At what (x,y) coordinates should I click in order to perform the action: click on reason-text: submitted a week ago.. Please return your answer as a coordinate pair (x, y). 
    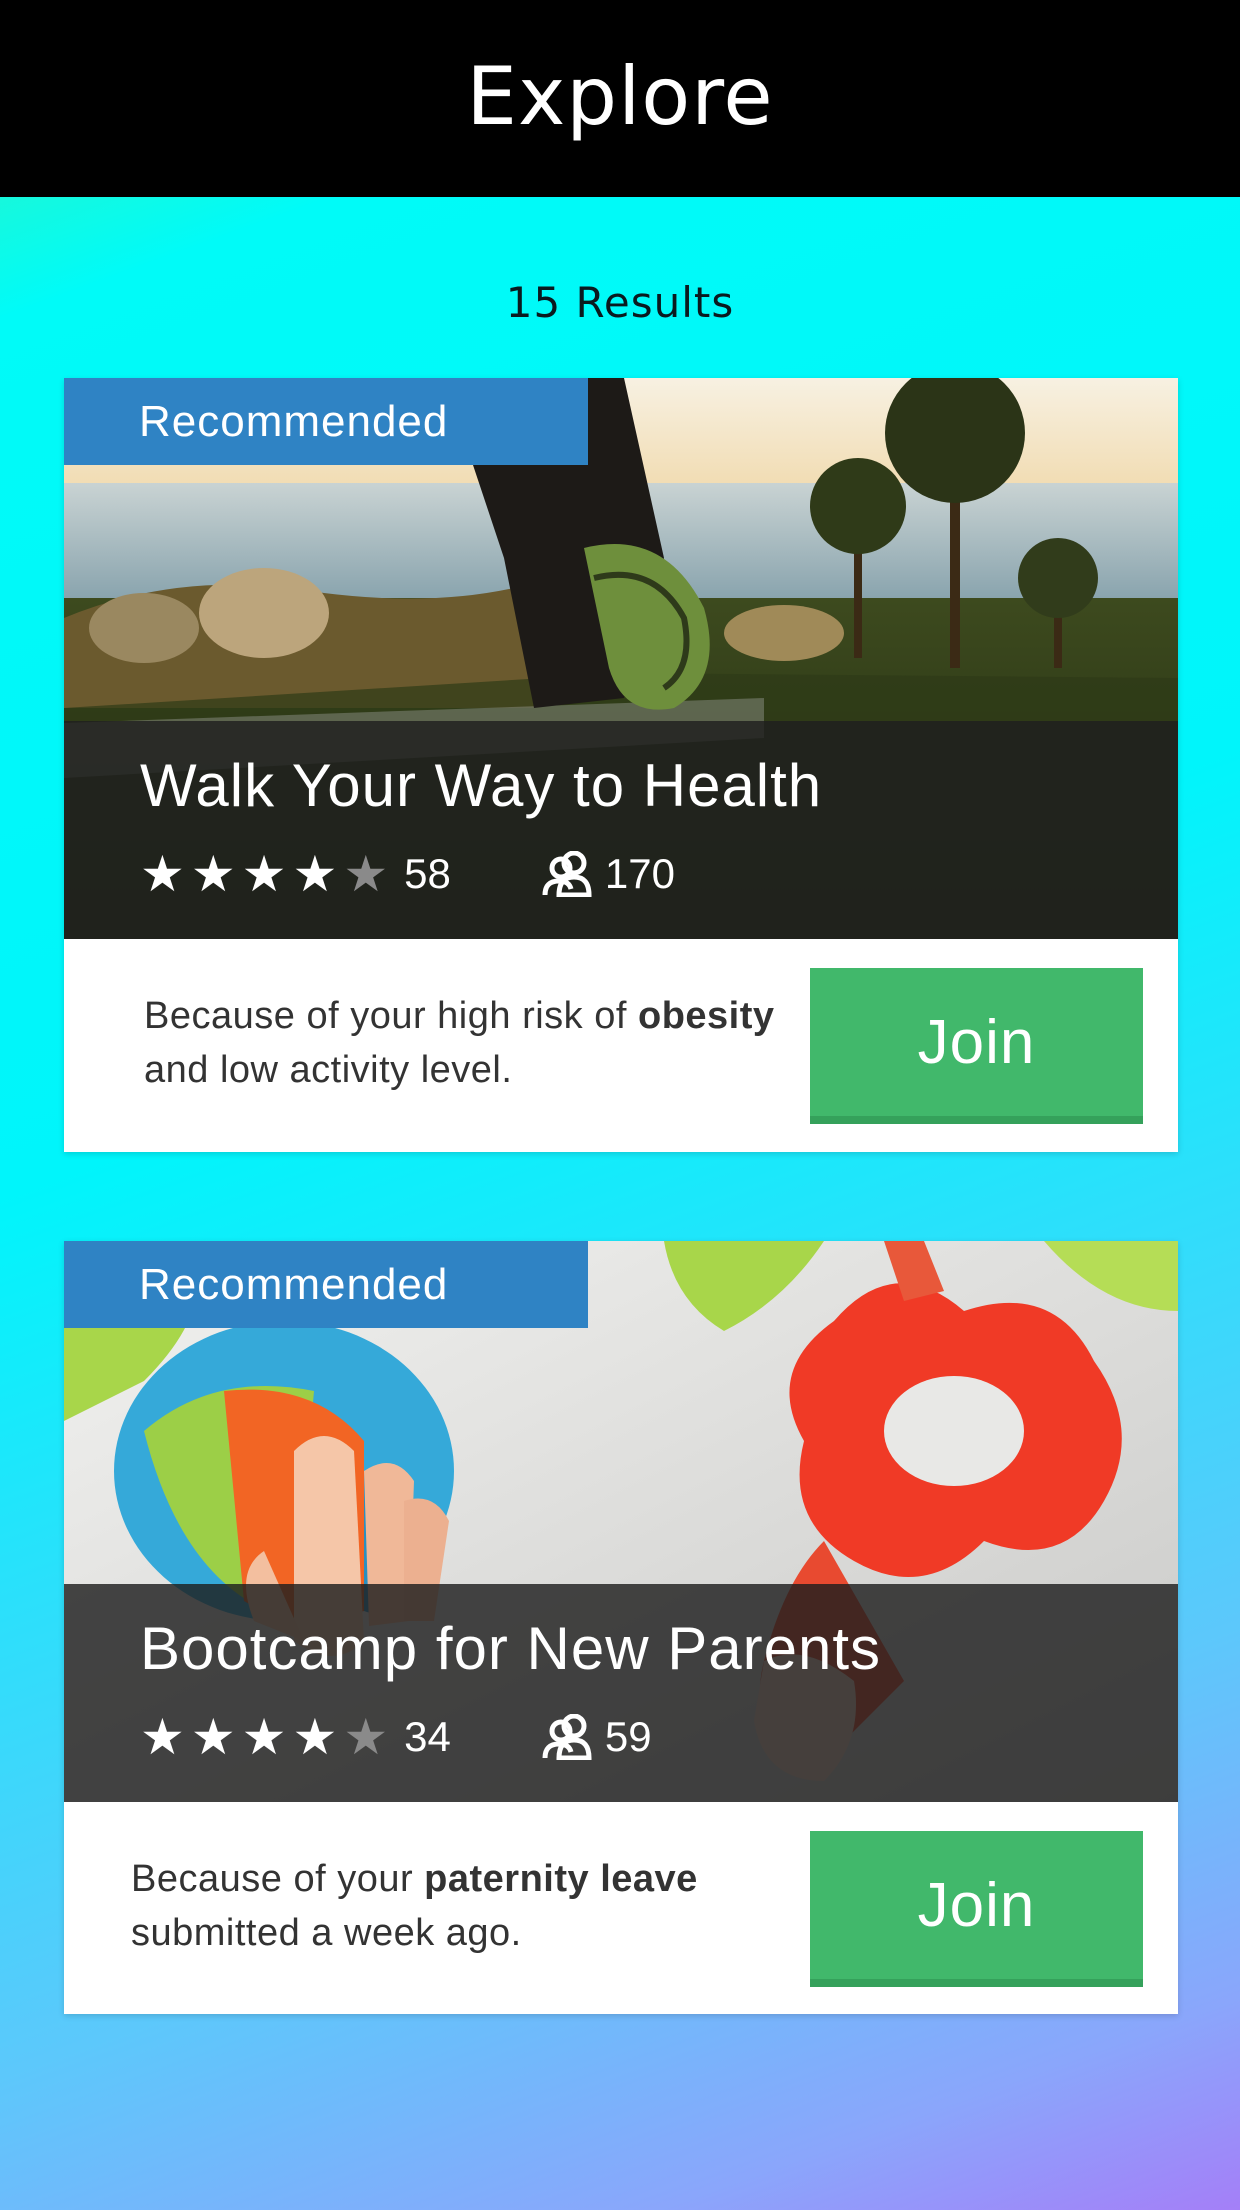
    Looking at the image, I should click on (326, 1933).